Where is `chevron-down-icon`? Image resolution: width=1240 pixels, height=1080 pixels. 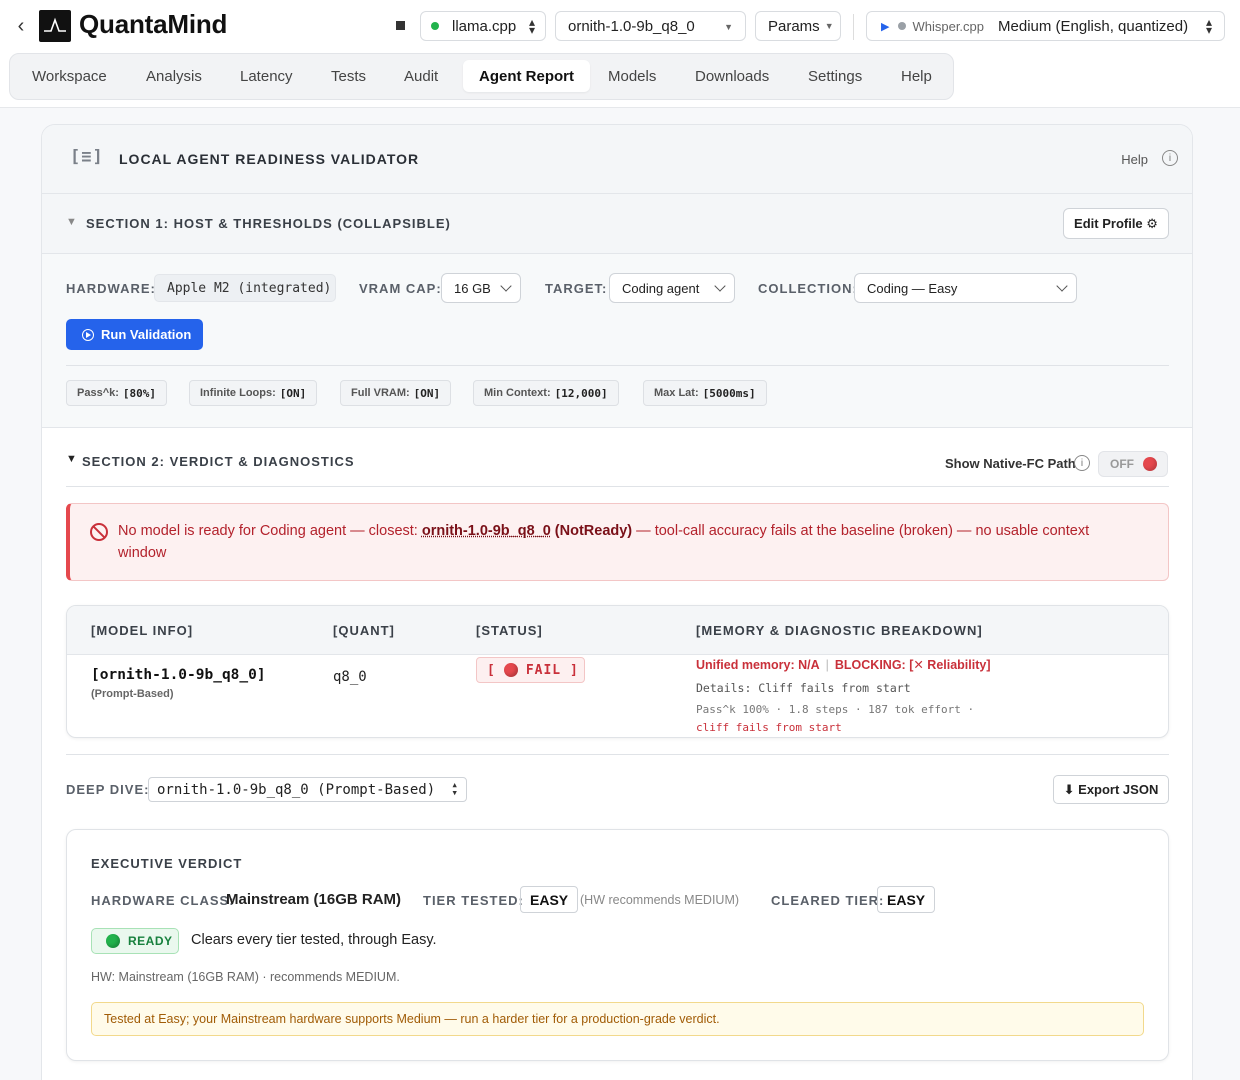 chevron-down-icon is located at coordinates (506, 286).